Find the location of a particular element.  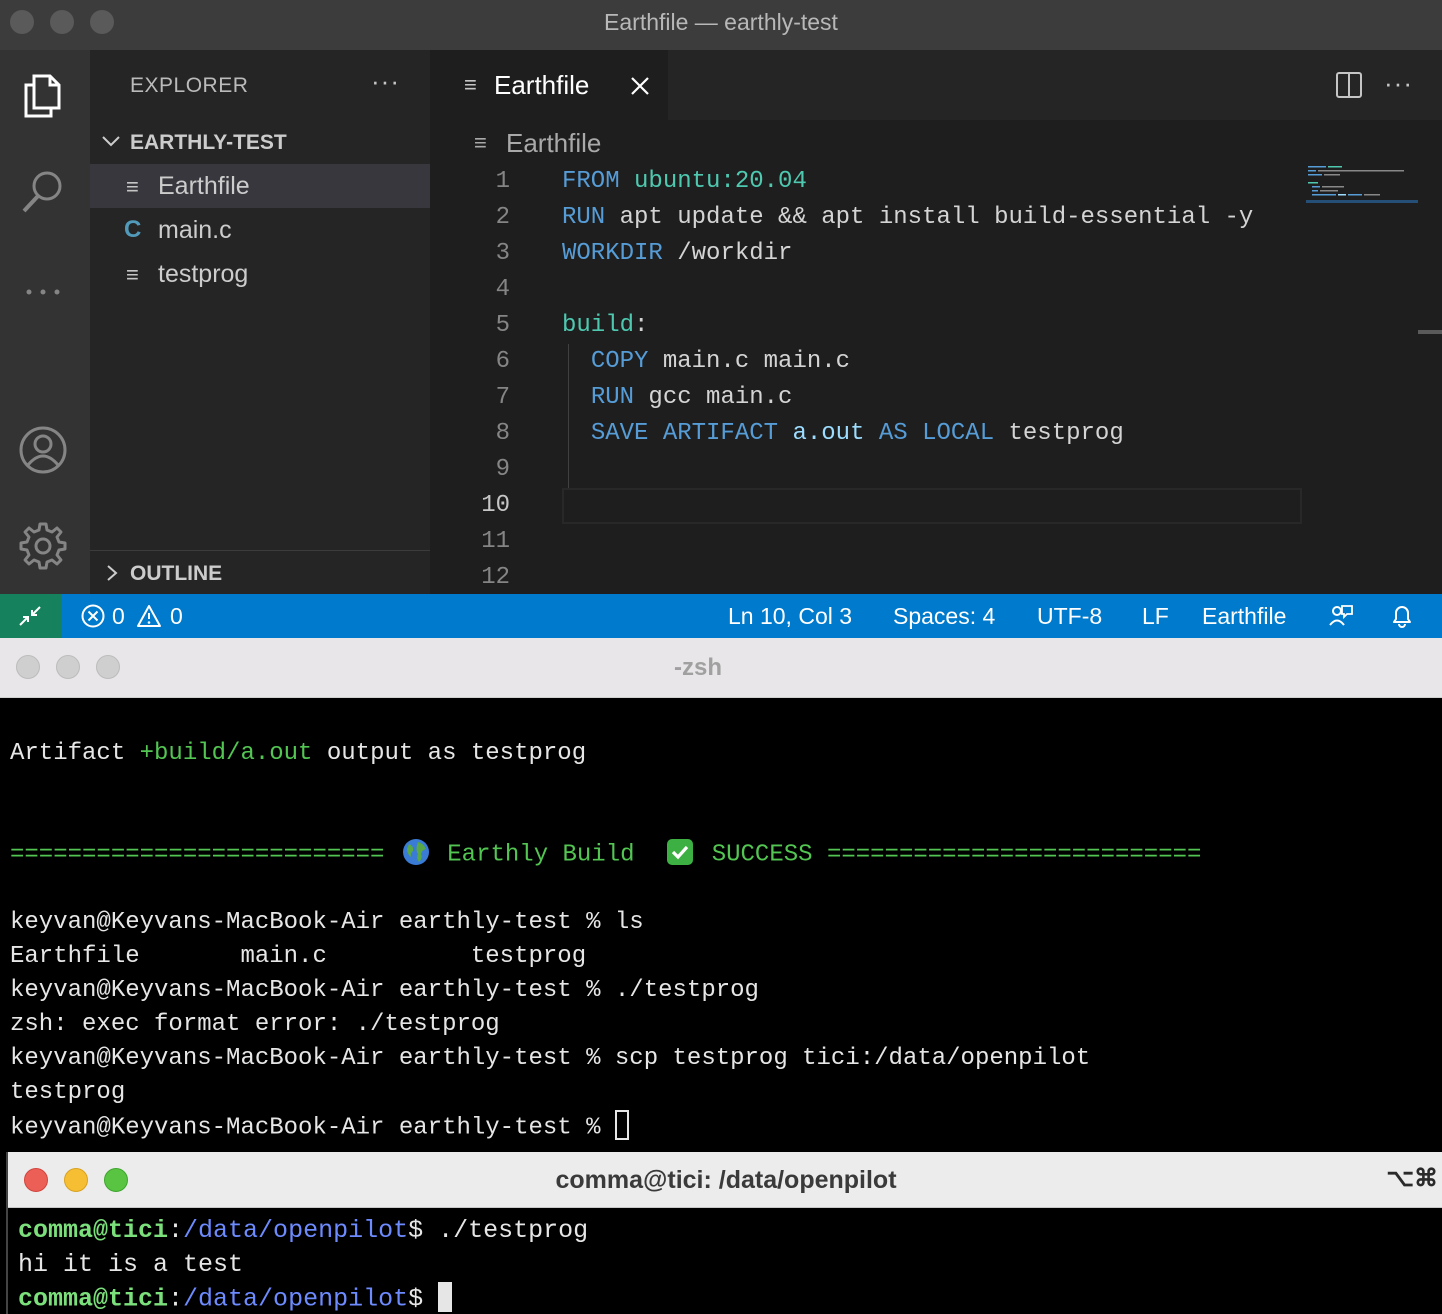

error-icon is located at coordinates (93, 616).